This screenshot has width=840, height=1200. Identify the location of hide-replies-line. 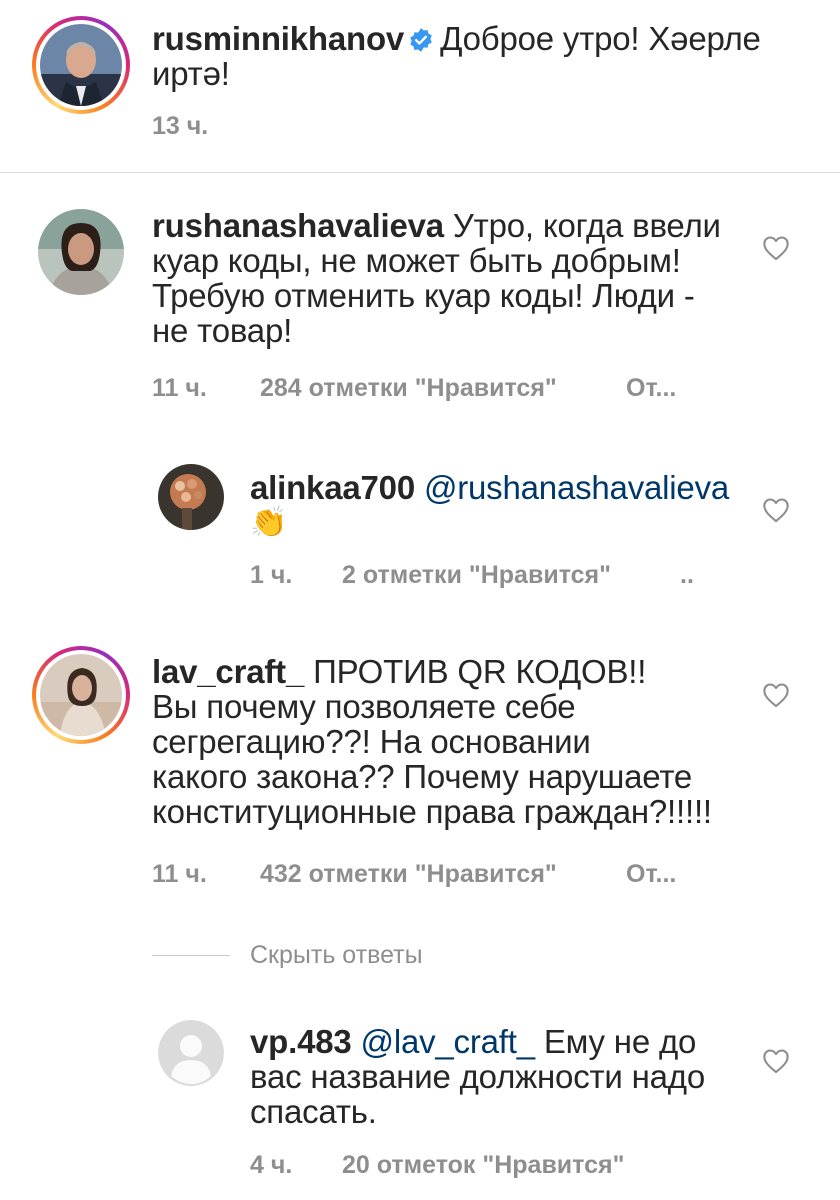
(191, 955).